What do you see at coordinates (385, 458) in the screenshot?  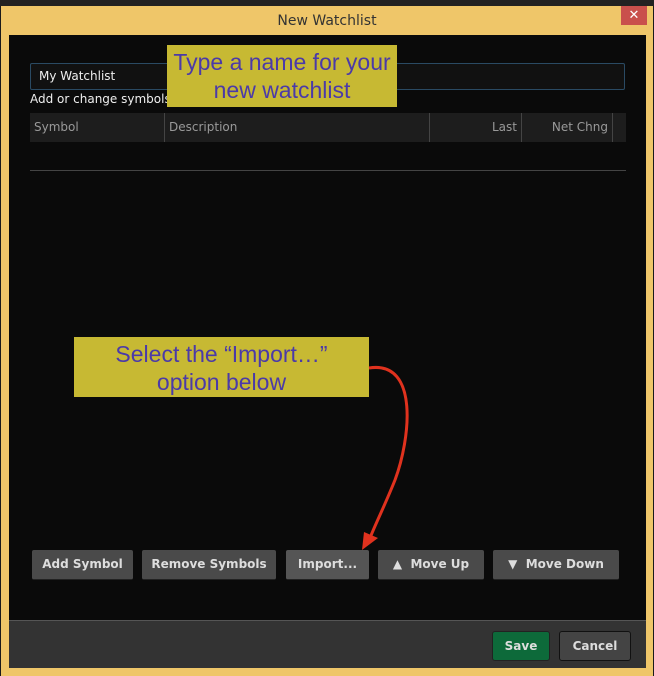 I see `annotation-arrow` at bounding box center [385, 458].